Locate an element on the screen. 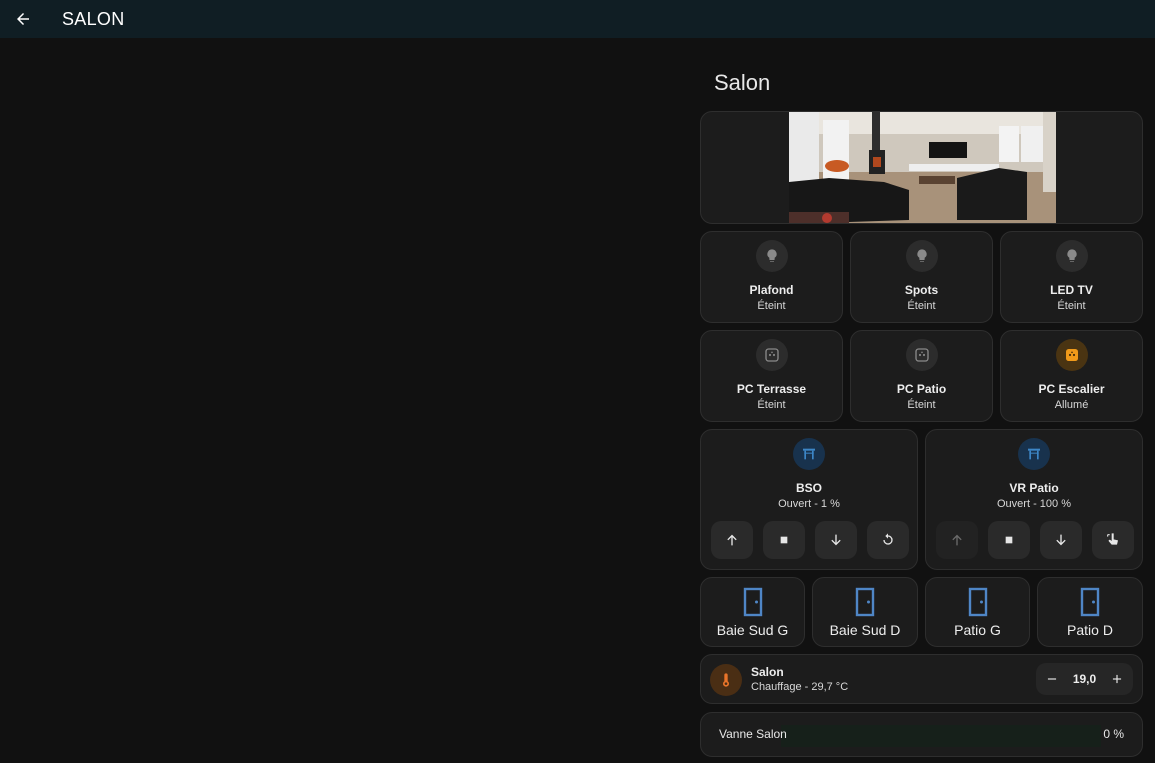 Image resolution: width=1155 pixels, height=763 pixels. tile-name: VR Patio is located at coordinates (1034, 488).